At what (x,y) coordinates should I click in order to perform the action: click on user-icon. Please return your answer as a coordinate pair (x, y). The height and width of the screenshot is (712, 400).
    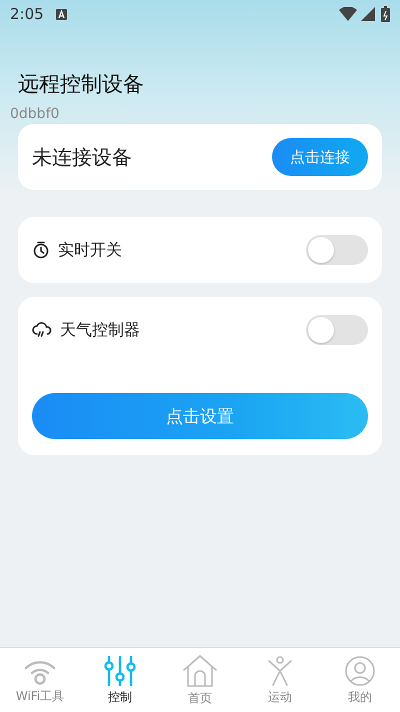
    Looking at the image, I should click on (360, 670).